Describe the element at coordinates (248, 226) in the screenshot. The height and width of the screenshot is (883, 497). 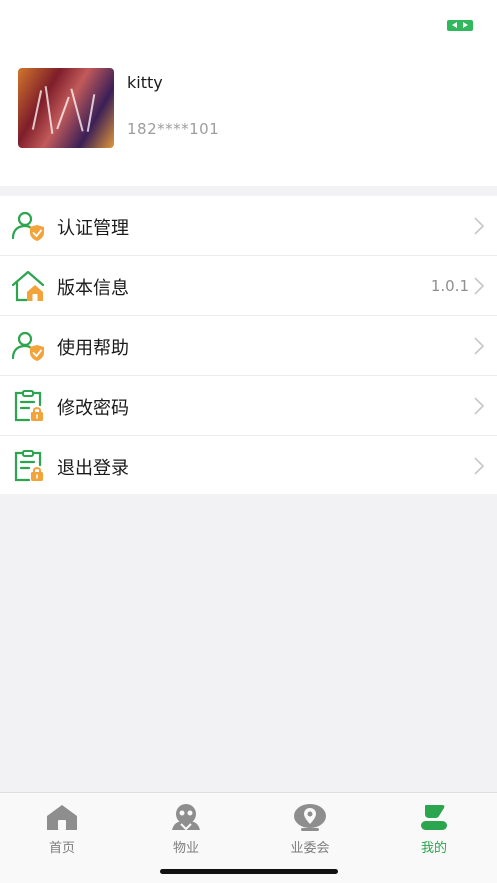
I see `menu-item-certification: 认证管理` at that location.